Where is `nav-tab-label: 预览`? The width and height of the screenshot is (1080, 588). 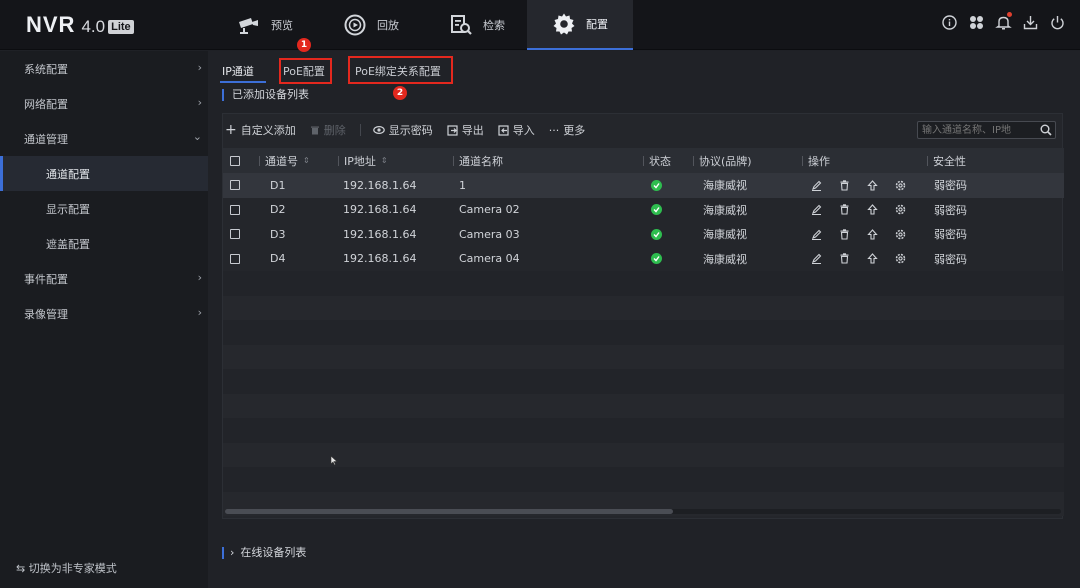 nav-tab-label: 预览 is located at coordinates (282, 25).